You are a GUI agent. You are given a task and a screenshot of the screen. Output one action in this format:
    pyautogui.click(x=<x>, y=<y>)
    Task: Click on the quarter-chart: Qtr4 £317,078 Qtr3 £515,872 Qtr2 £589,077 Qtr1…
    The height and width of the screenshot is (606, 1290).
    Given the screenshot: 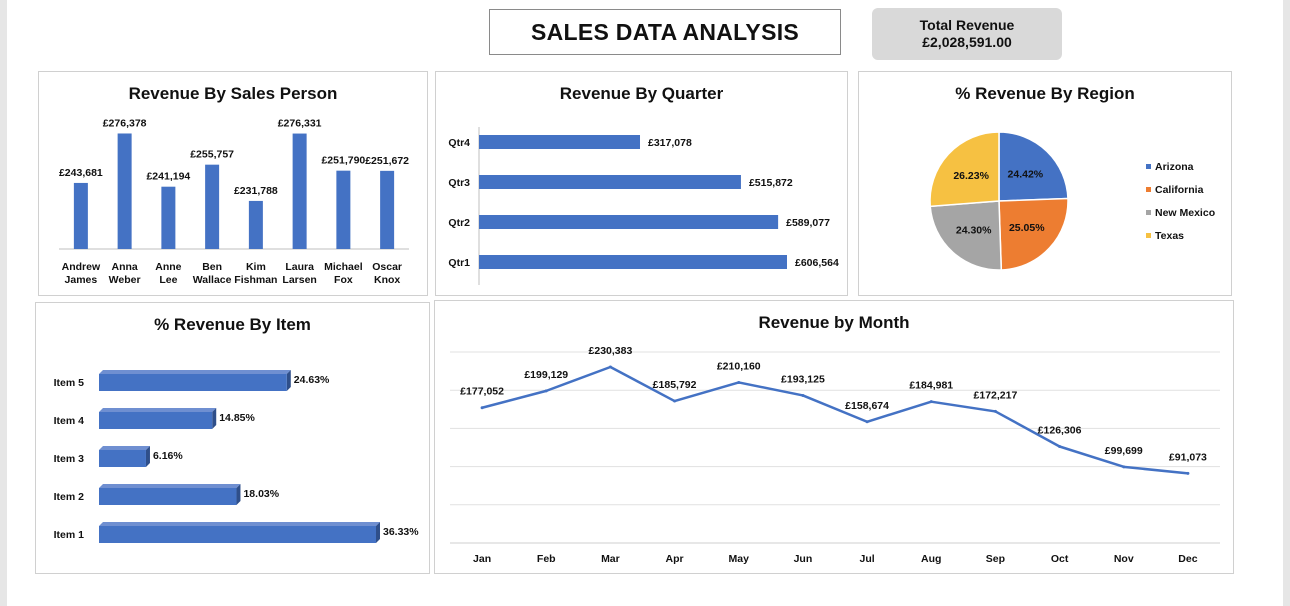 What is the action you would take?
    pyautogui.click(x=643, y=206)
    